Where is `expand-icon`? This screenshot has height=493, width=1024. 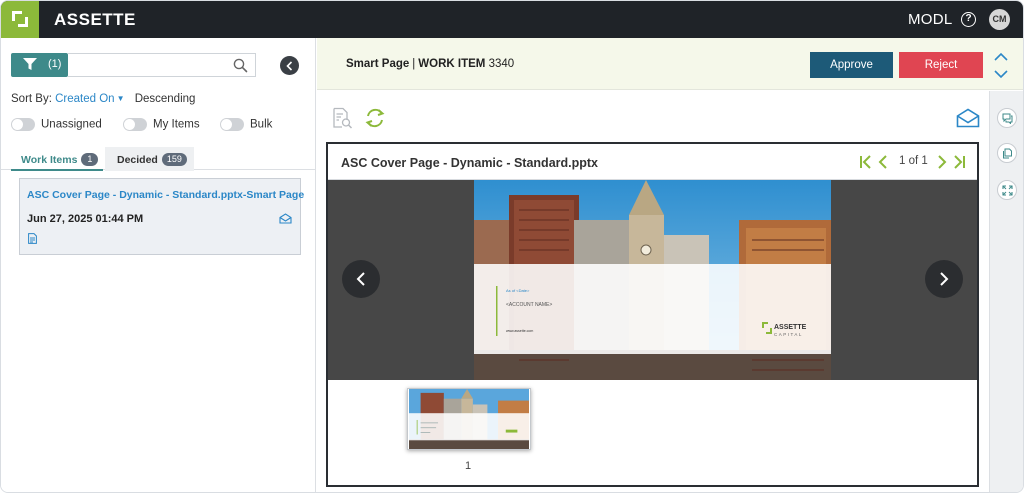
expand-icon is located at coordinates (1007, 190).